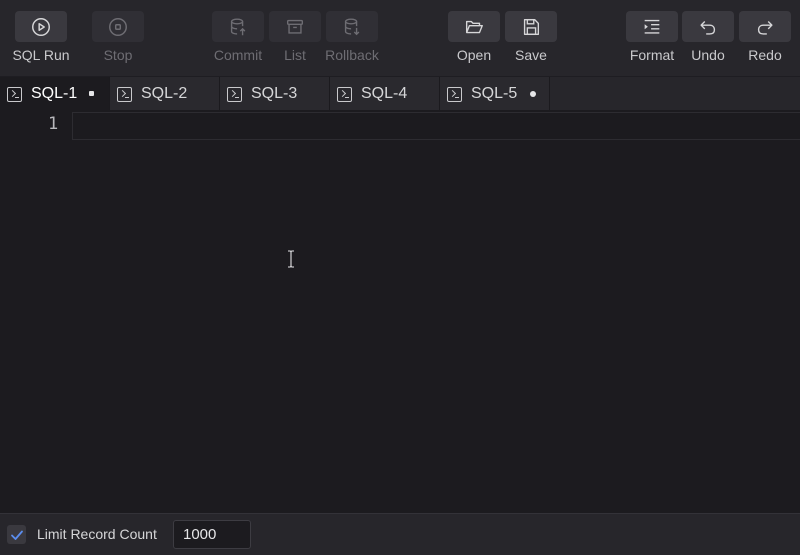 The image size is (800, 555). Describe the element at coordinates (436, 126) in the screenshot. I see `current-line-highlight` at that location.